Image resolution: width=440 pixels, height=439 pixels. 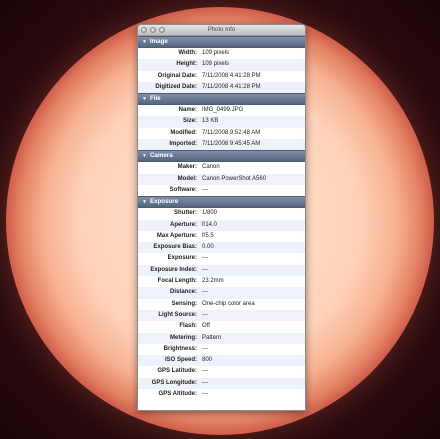 I want to click on row-label: Shutter:, so click(x=185, y=213).